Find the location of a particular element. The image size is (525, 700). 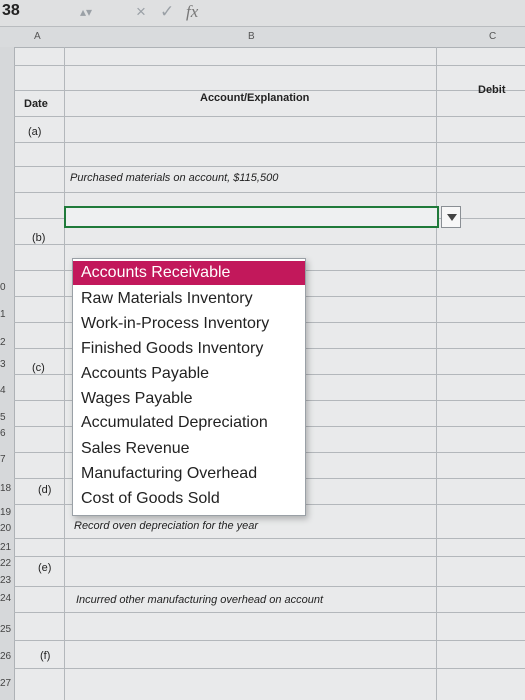

enter-icon: ✓ is located at coordinates (167, 12).